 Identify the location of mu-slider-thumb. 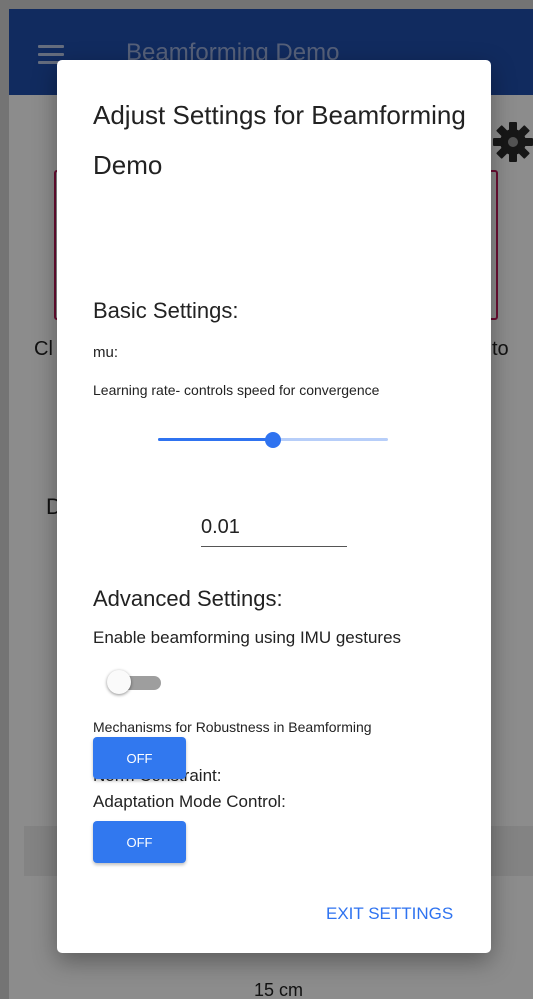
(273, 440).